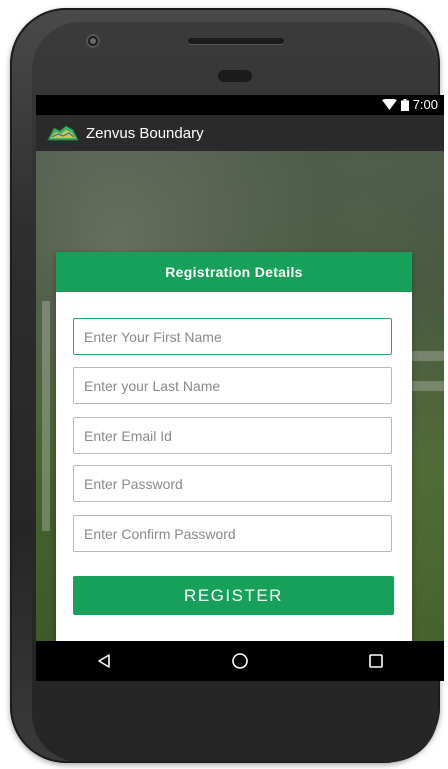  I want to click on status-time: 7:00, so click(425, 104).